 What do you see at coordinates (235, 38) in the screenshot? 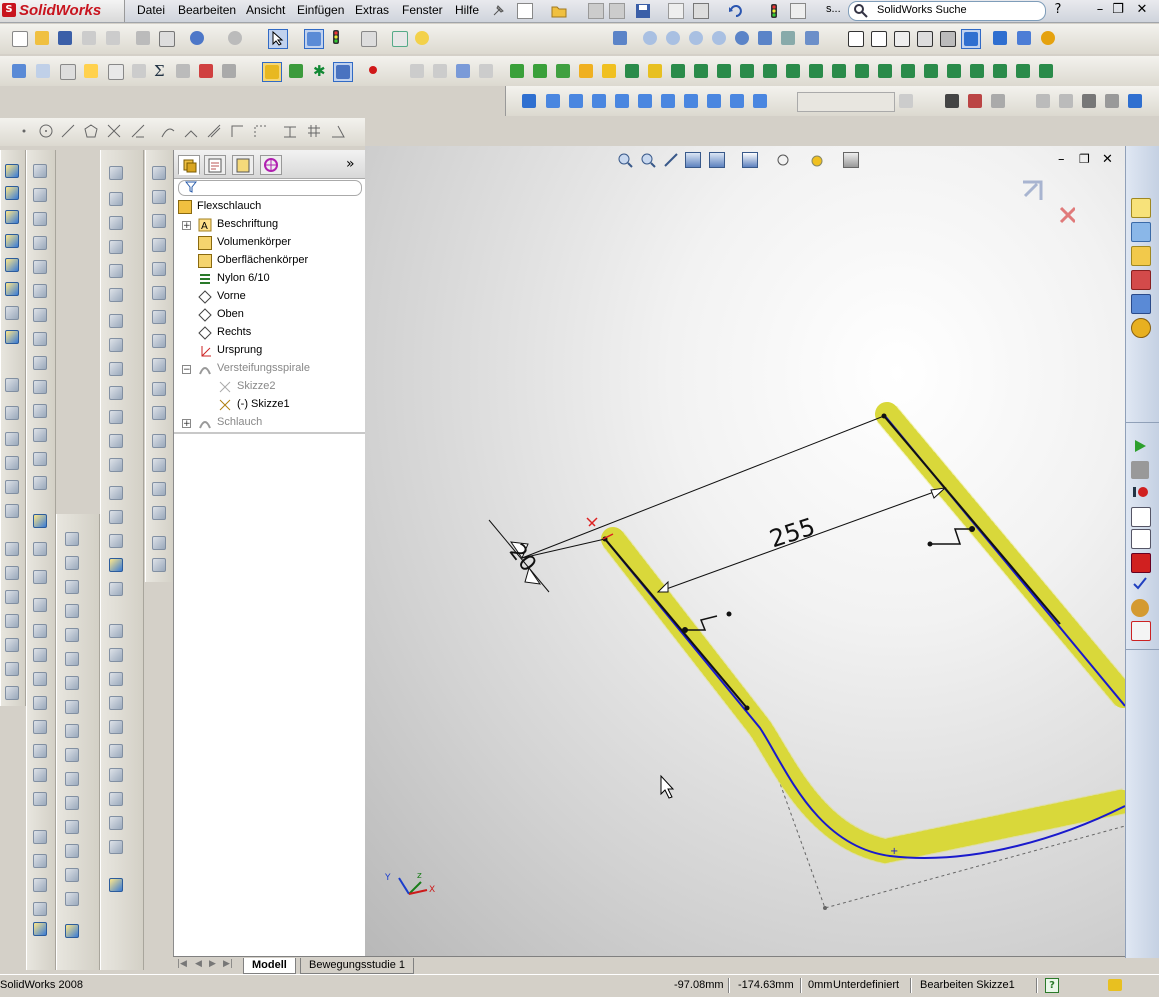
I see `redo-icon` at bounding box center [235, 38].